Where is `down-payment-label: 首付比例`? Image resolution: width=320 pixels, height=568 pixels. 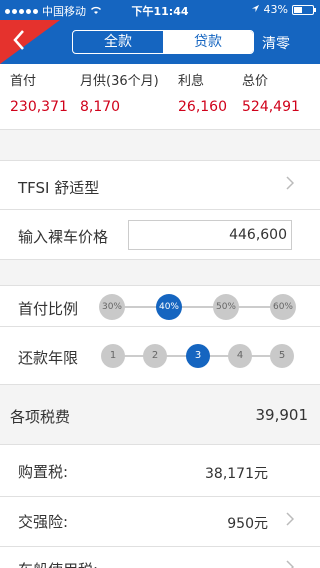
down-payment-label: 首付比例 is located at coordinates (48, 309).